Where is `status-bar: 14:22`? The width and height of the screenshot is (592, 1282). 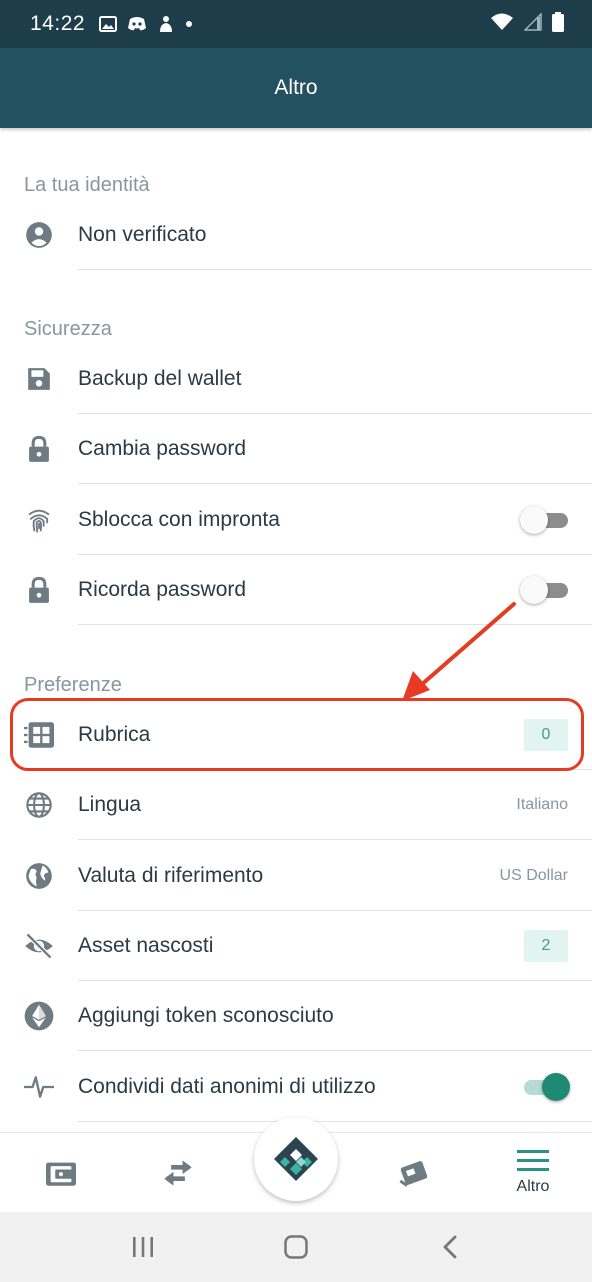
status-bar: 14:22 is located at coordinates (296, 24).